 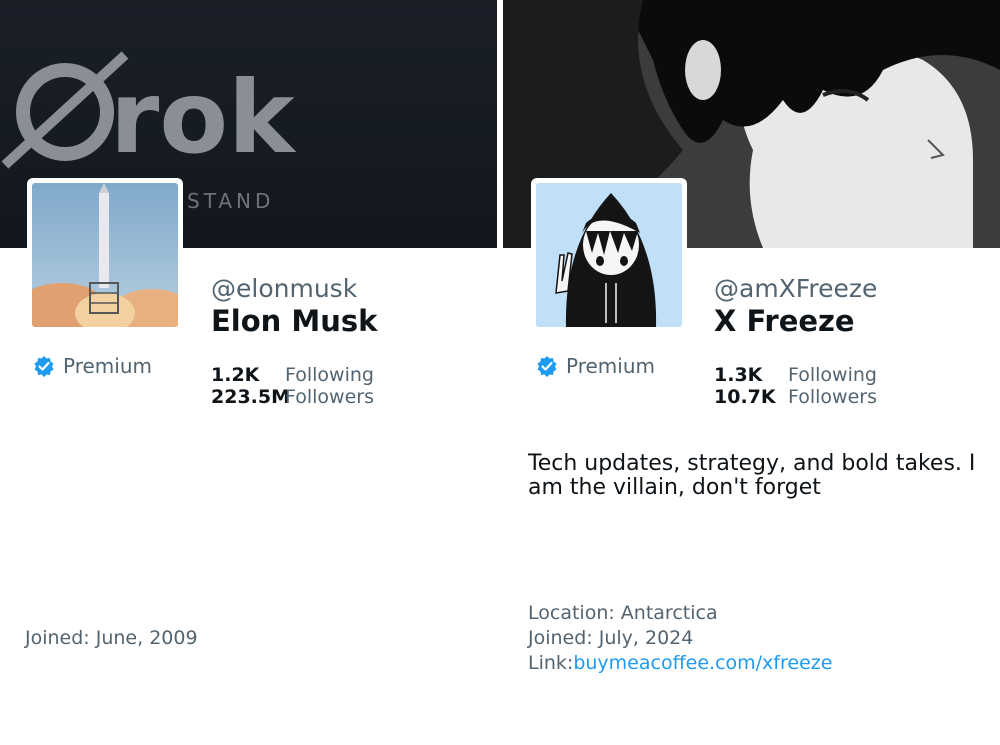 What do you see at coordinates (294, 321) in the screenshot?
I see `profile-name: Elon Musk` at bounding box center [294, 321].